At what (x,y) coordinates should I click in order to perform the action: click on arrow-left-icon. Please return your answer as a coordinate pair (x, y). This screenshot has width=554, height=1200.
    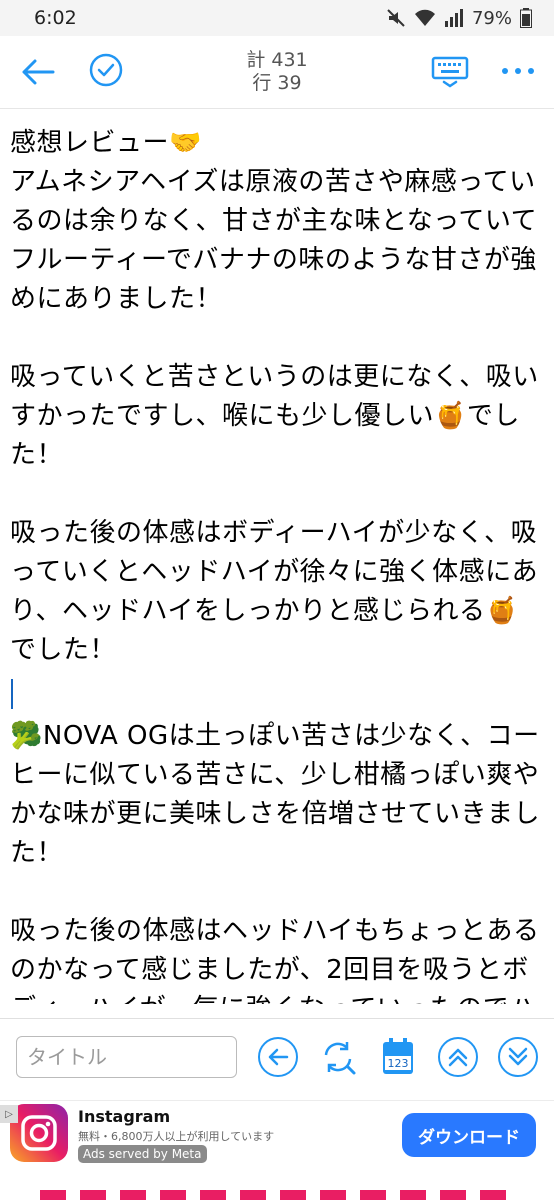
    Looking at the image, I should click on (278, 1057).